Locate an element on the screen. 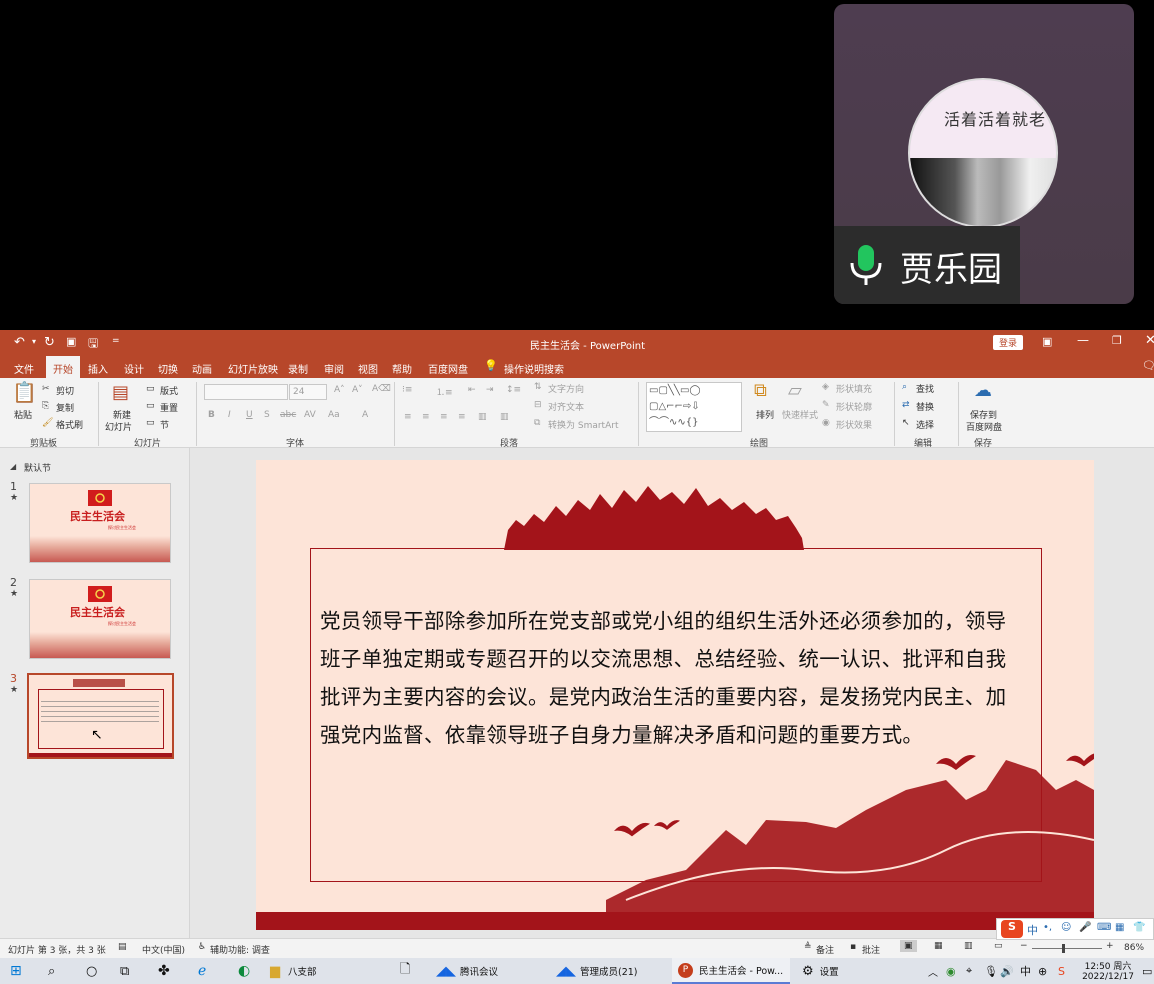 This screenshot has width=1154, height=984. replace-button: 替换 is located at coordinates (925, 406).